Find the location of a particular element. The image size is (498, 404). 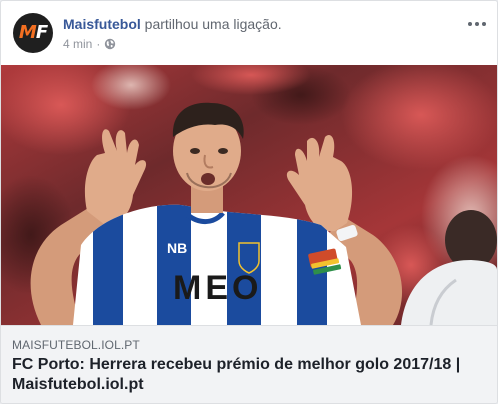

avatar-logo-m: M is located at coordinates (27, 32).